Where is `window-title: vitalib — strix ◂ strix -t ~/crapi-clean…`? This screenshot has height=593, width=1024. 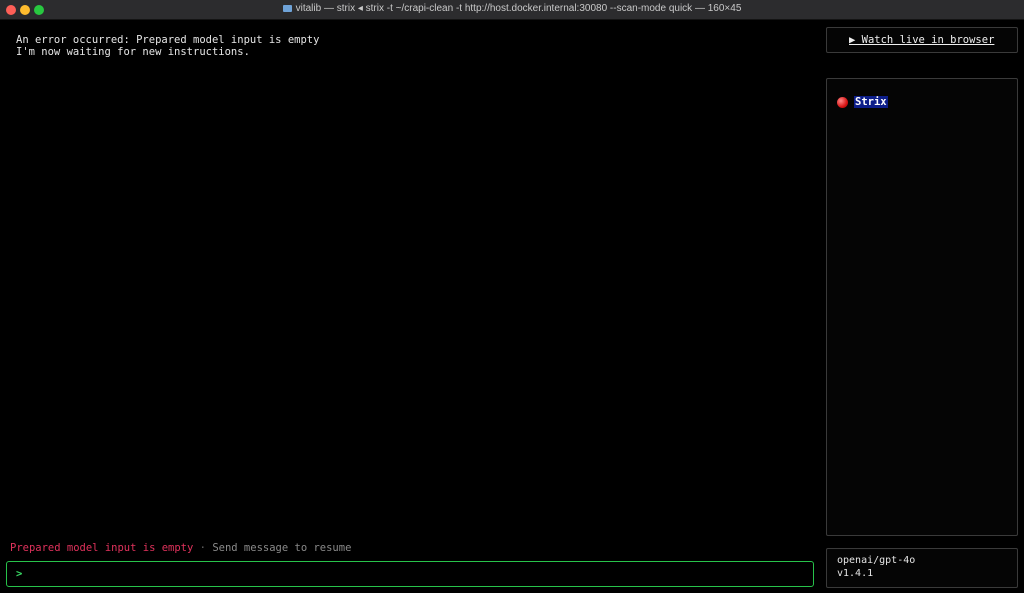 window-title: vitalib — strix ◂ strix -t ~/crapi-clean… is located at coordinates (518, 8).